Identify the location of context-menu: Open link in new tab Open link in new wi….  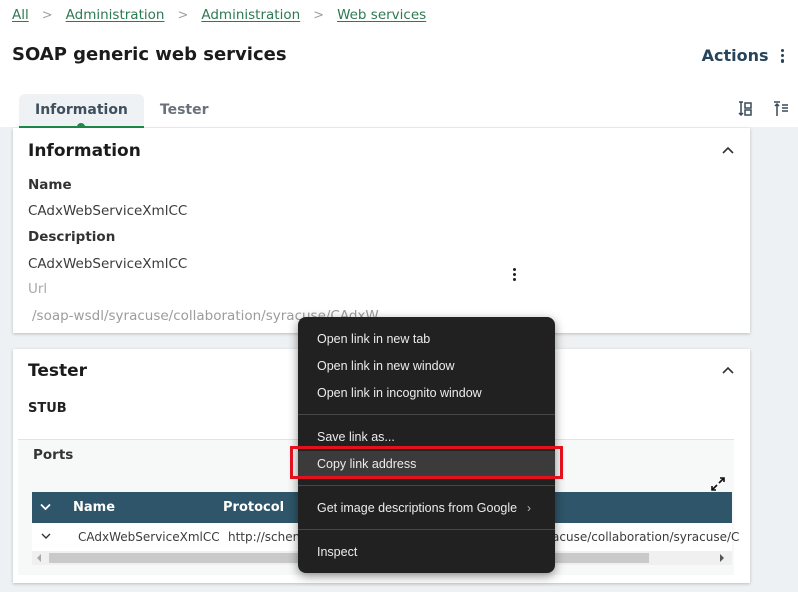
(426, 445).